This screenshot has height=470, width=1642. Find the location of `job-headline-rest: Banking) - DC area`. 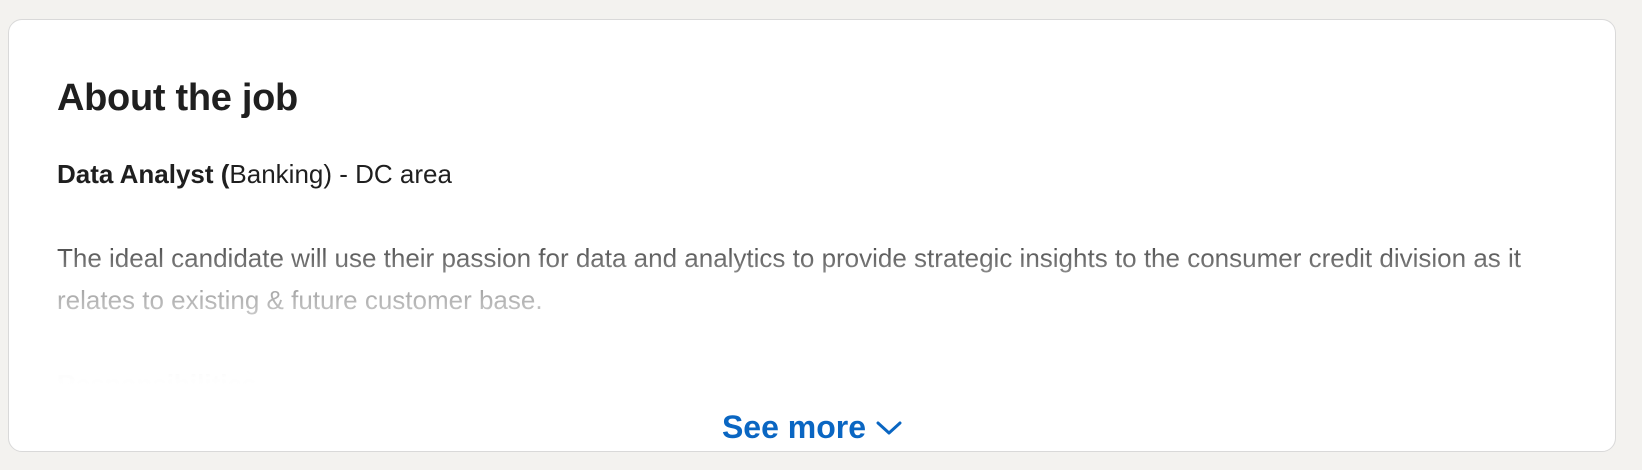

job-headline-rest: Banking) - DC area is located at coordinates (340, 174).